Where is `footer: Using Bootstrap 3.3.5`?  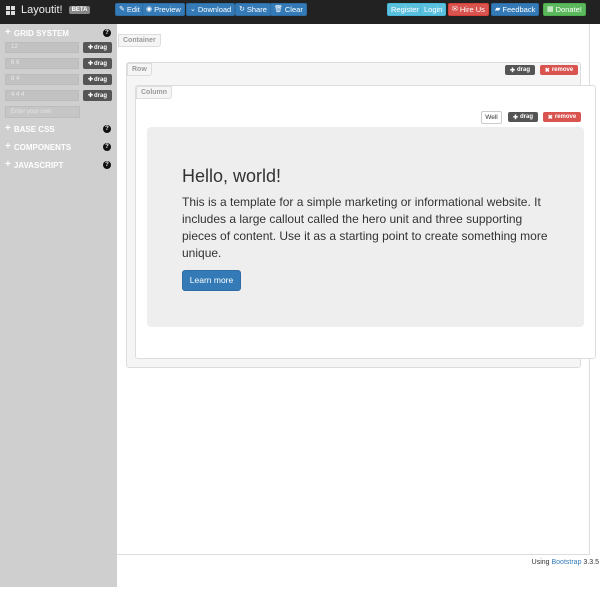 footer: Using Bootstrap 3.3.5 is located at coordinates (565, 562).